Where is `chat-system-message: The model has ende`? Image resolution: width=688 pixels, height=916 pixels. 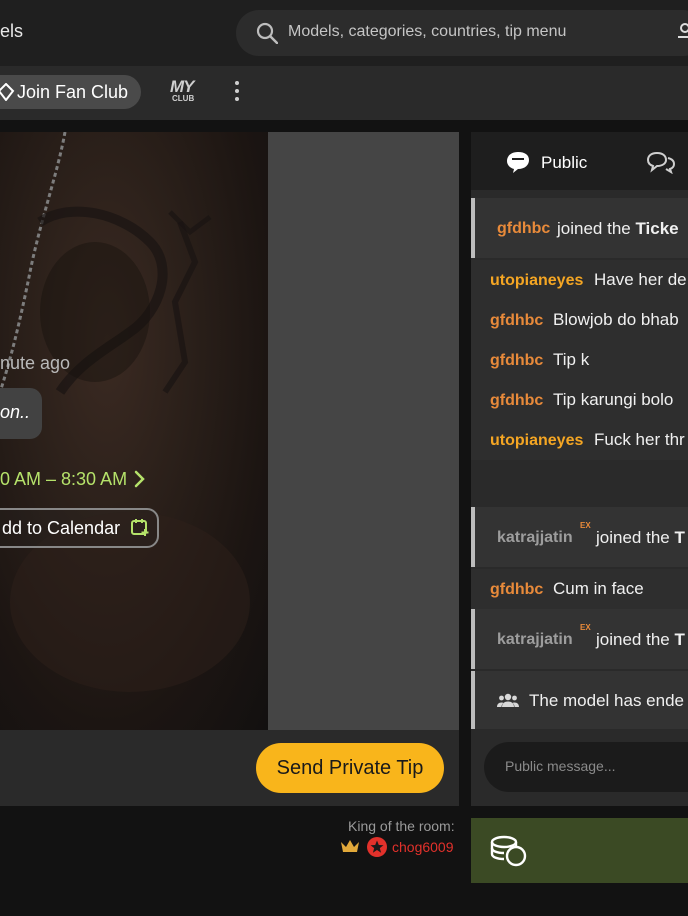 chat-system-message: The model has ende is located at coordinates (579, 701).